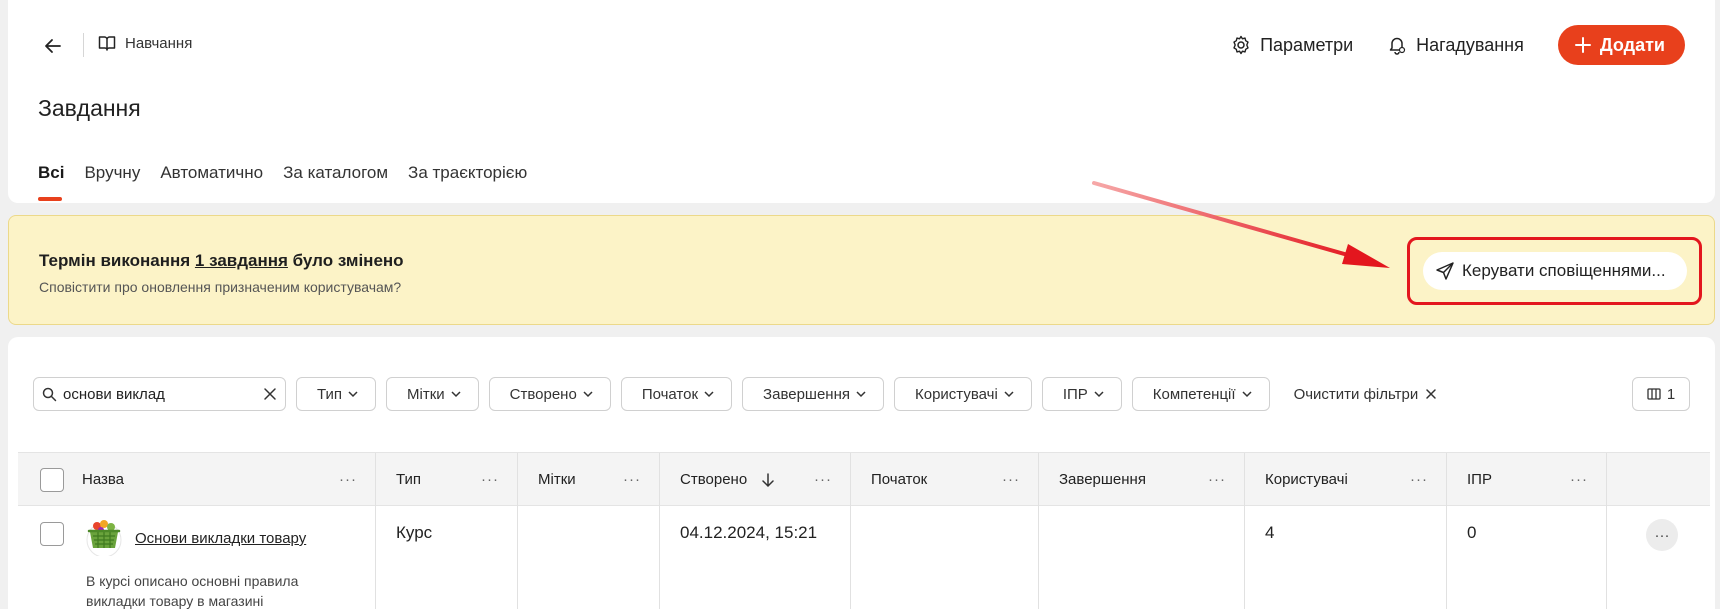 The height and width of the screenshot is (609, 1720). I want to click on column-header-created: Створено ···, so click(755, 479).